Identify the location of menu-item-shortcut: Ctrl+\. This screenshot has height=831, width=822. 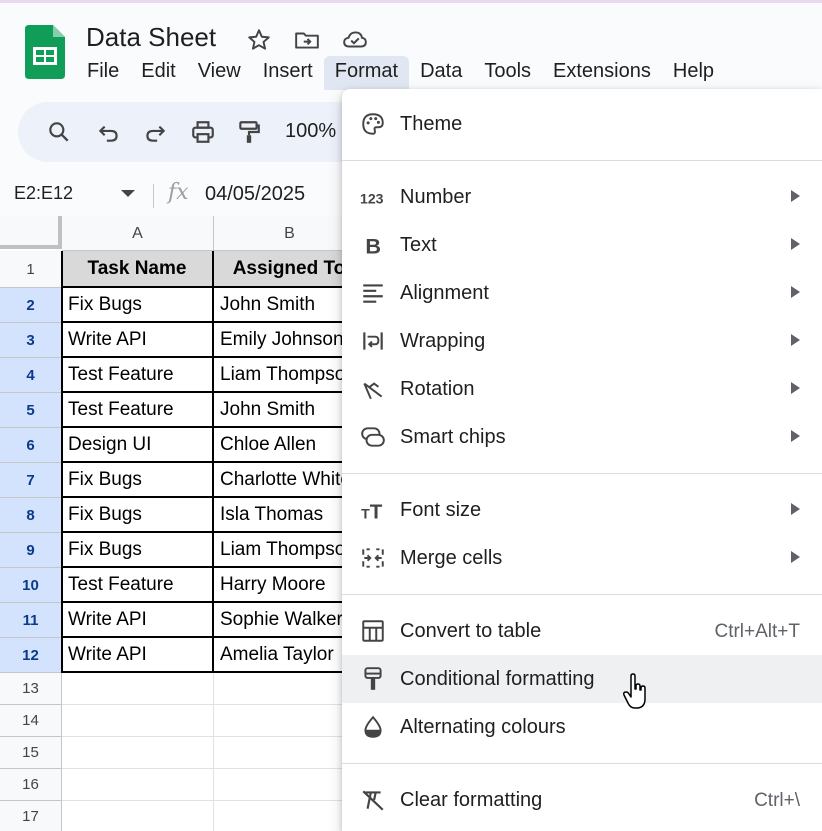
(777, 800).